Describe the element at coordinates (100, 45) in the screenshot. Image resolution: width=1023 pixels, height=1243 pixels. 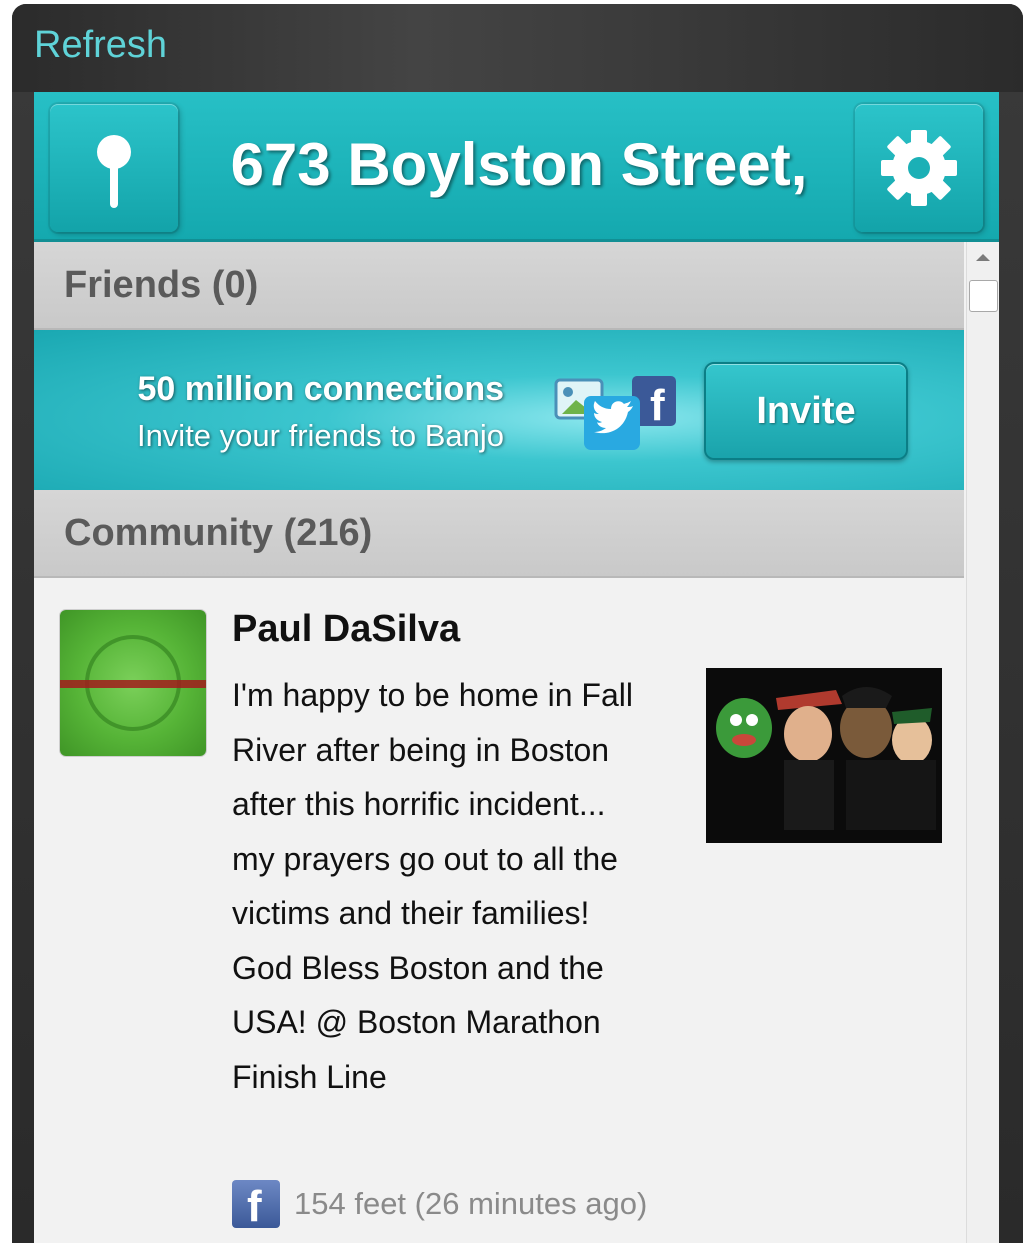
I see `refresh-link: Refresh` at that location.